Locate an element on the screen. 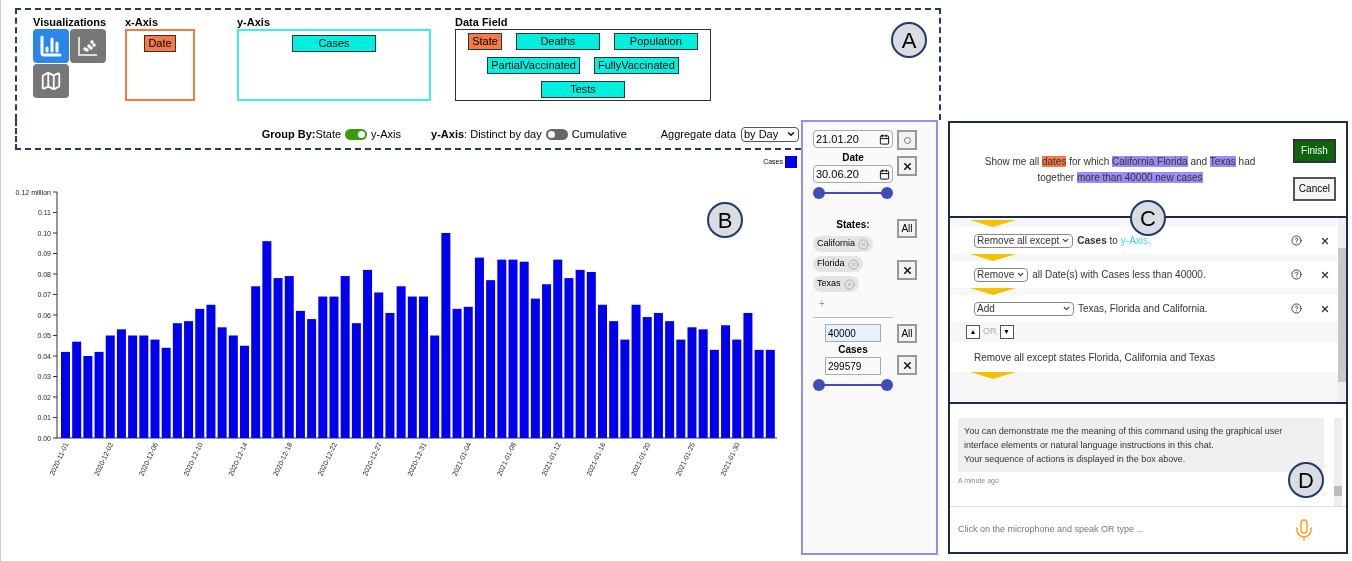 The height and width of the screenshot is (561, 1352). section-badge: C is located at coordinates (1148, 218).